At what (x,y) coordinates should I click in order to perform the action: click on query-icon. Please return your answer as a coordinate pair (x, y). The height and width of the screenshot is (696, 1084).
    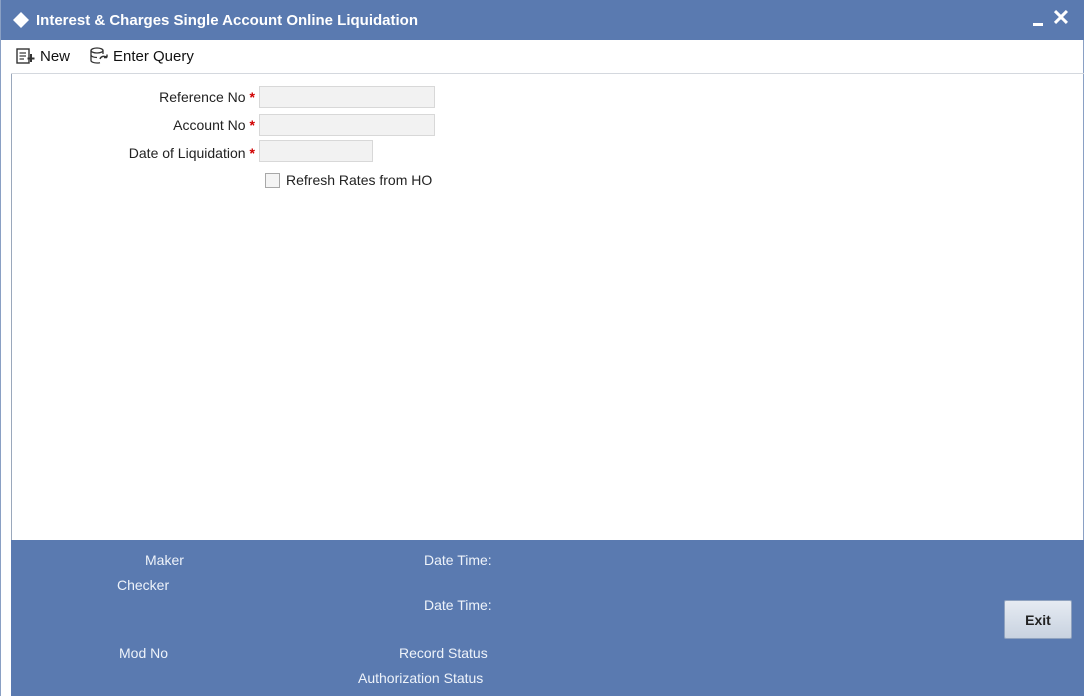
    Looking at the image, I should click on (99, 55).